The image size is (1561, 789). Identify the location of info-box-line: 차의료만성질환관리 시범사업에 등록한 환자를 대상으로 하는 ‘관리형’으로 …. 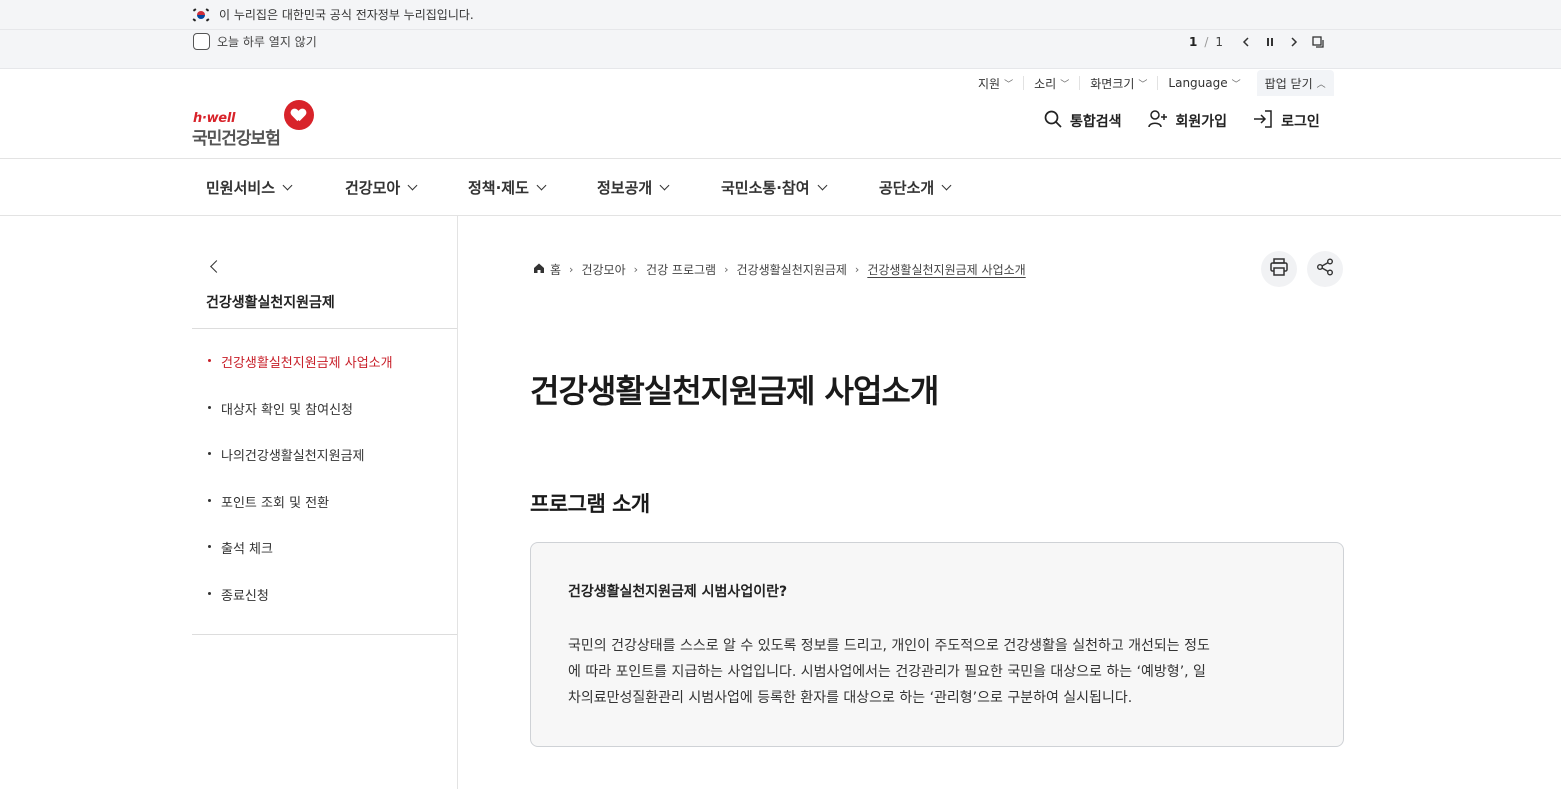
(850, 698).